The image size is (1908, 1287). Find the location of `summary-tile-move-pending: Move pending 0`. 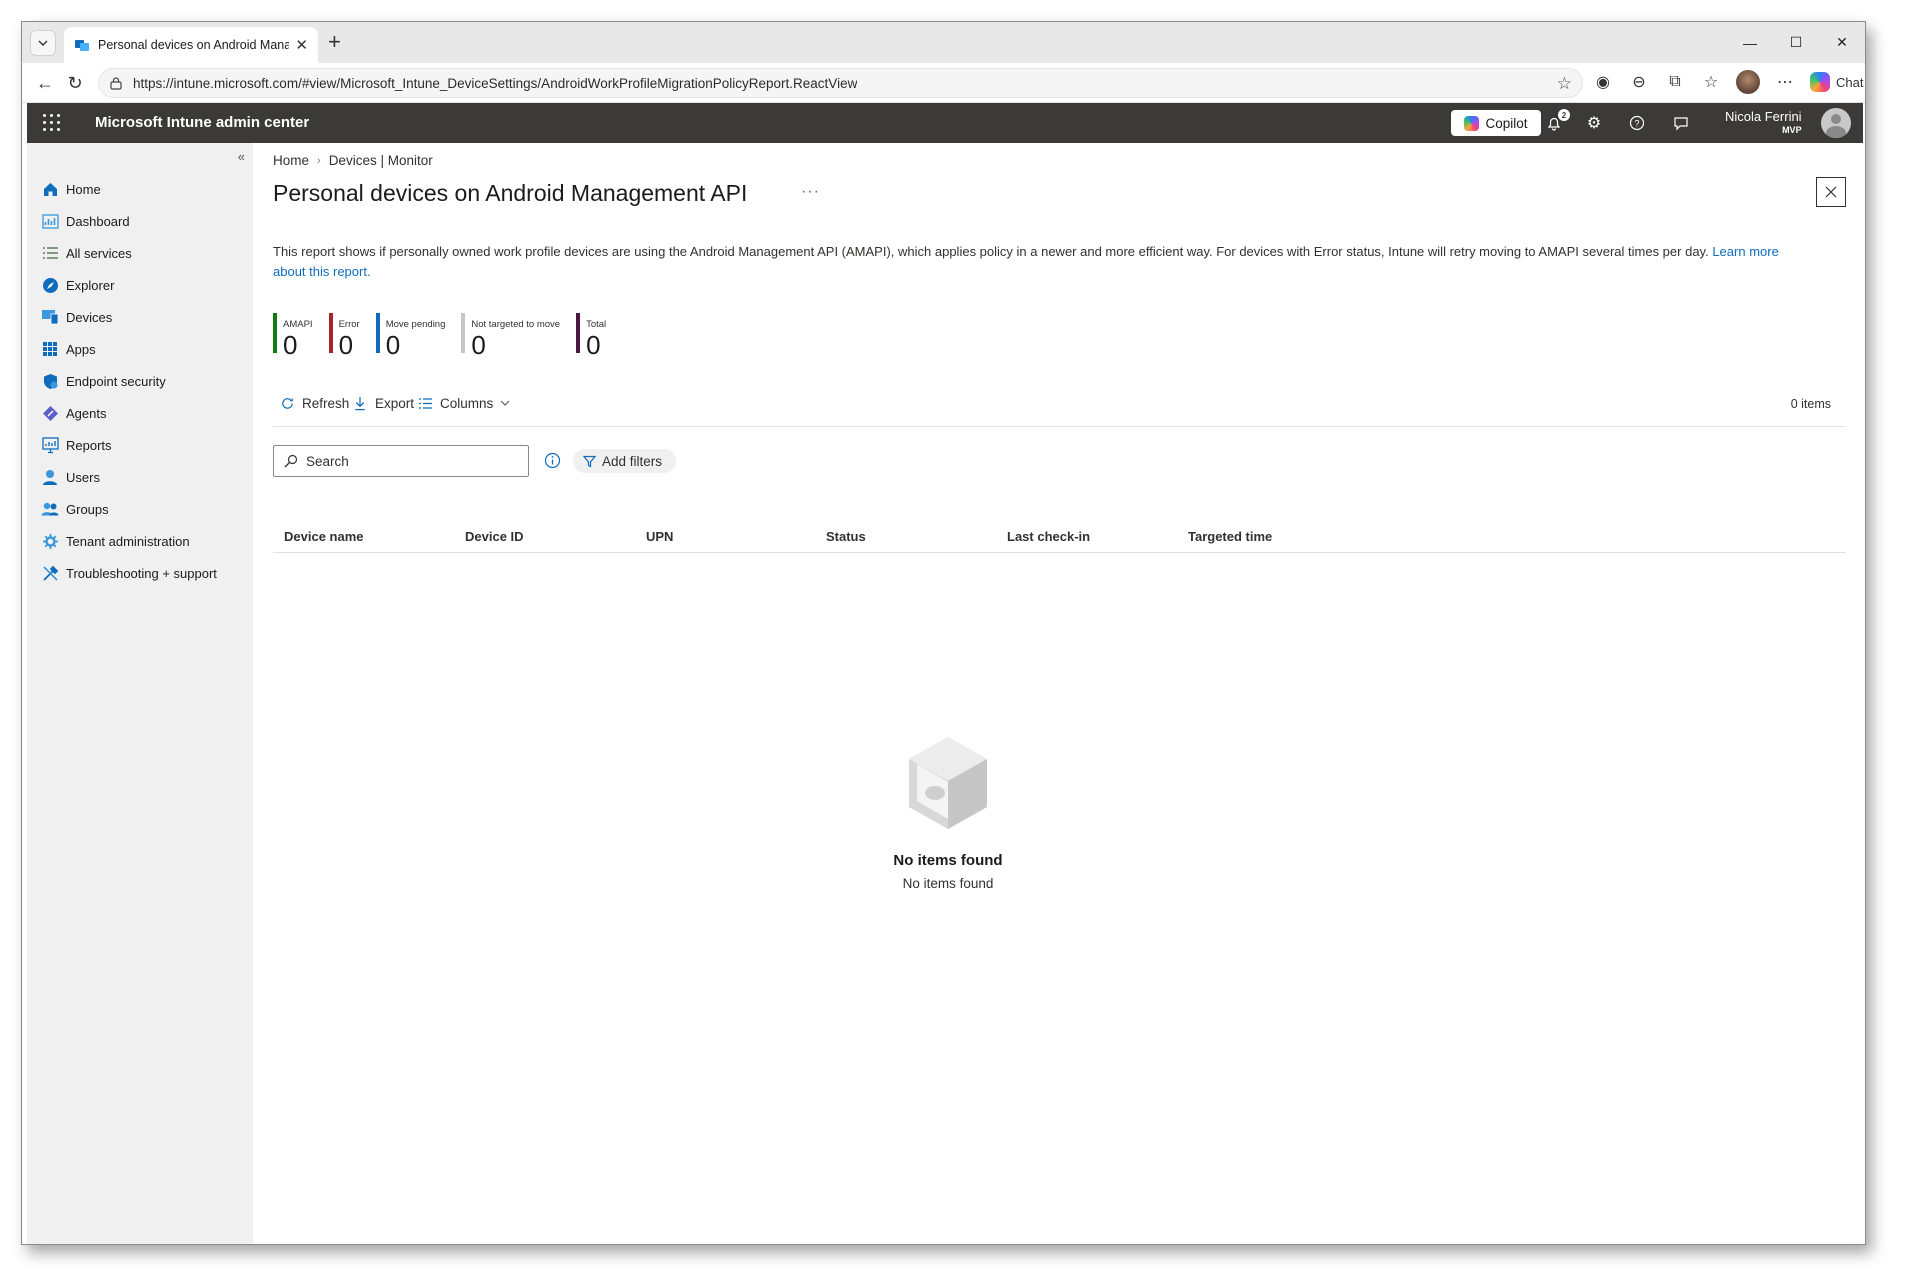

summary-tile-move-pending: Move pending 0 is located at coordinates (410, 335).